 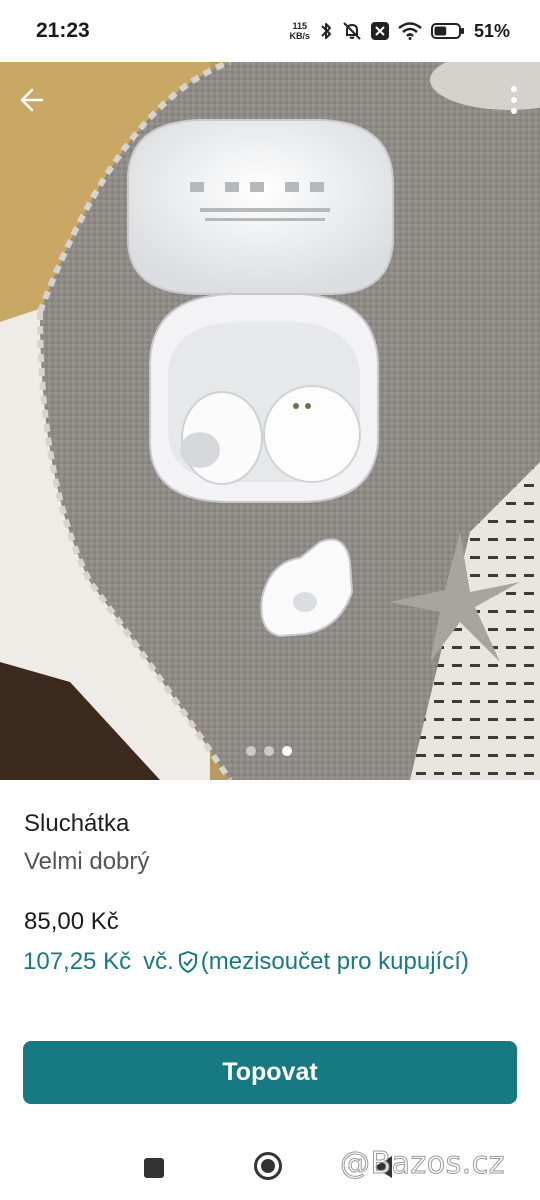 What do you see at coordinates (63, 30) in the screenshot?
I see `status-time: 21:23` at bounding box center [63, 30].